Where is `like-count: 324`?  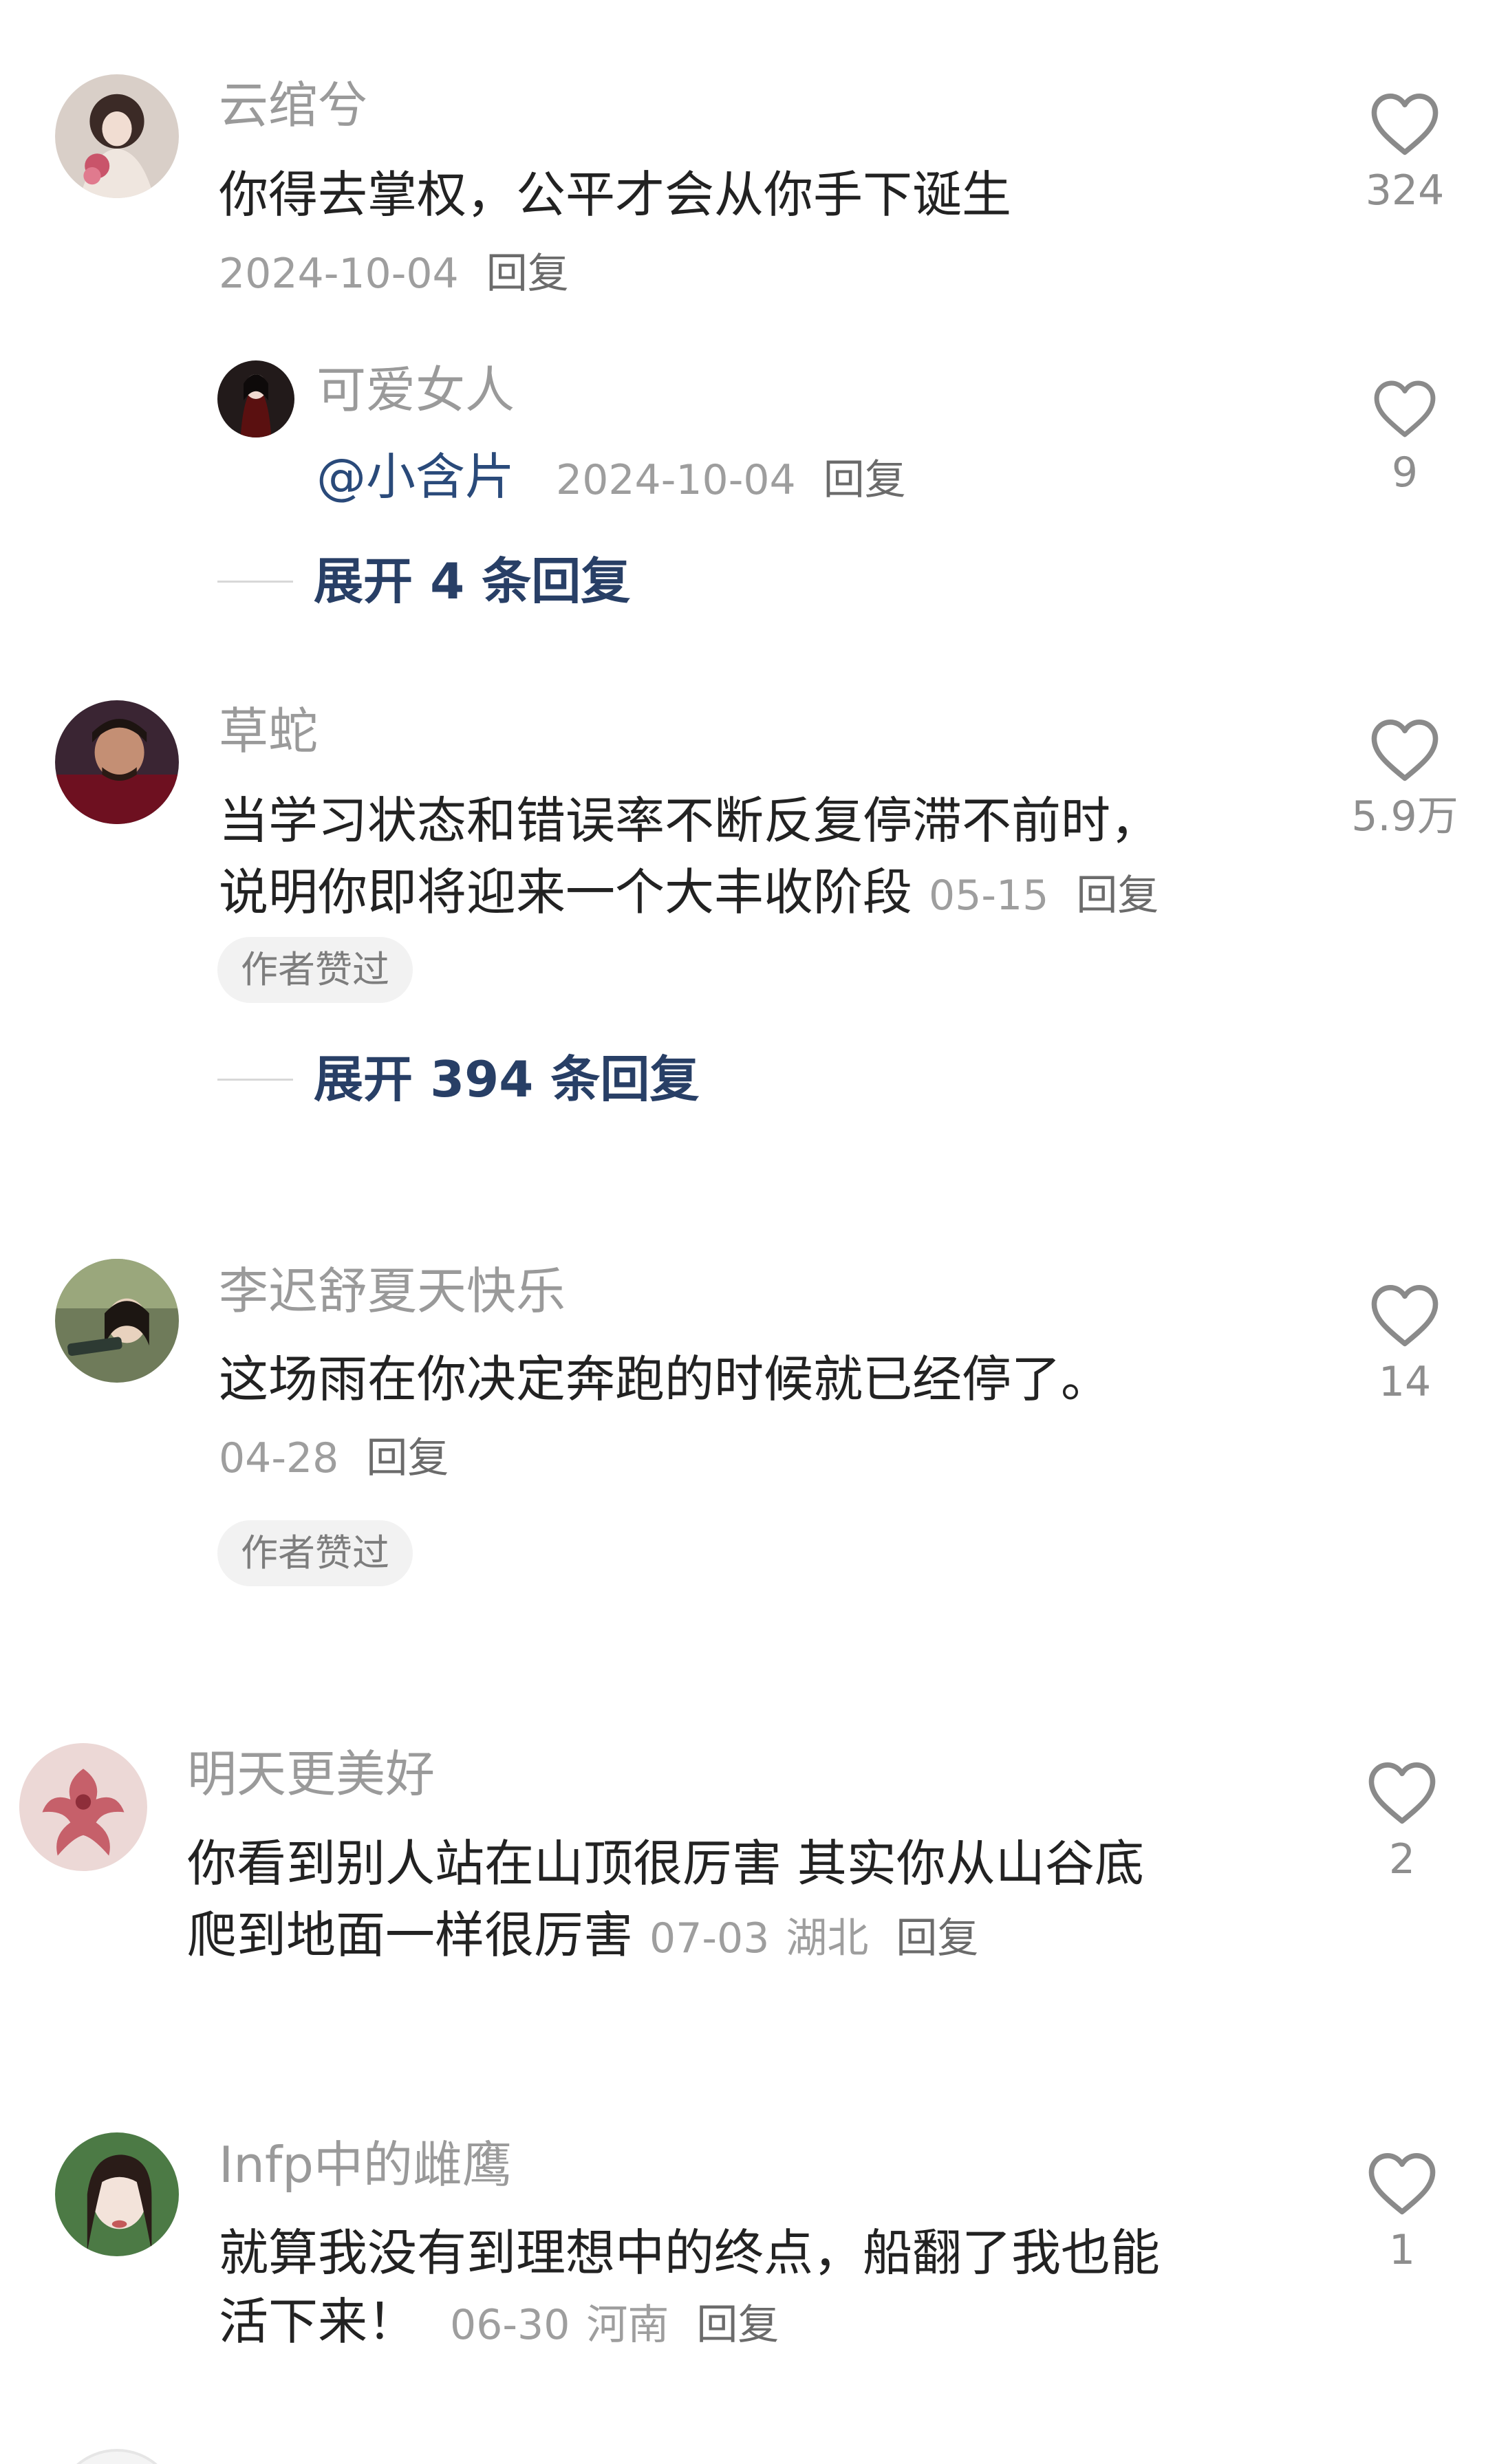 like-count: 324 is located at coordinates (1405, 190).